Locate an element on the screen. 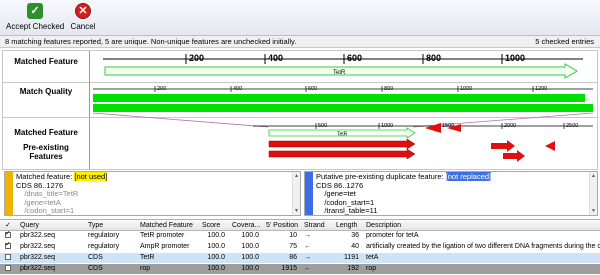 This screenshot has width=600, height=275. cancel-button: ✕ Cancel is located at coordinates (83, 17).